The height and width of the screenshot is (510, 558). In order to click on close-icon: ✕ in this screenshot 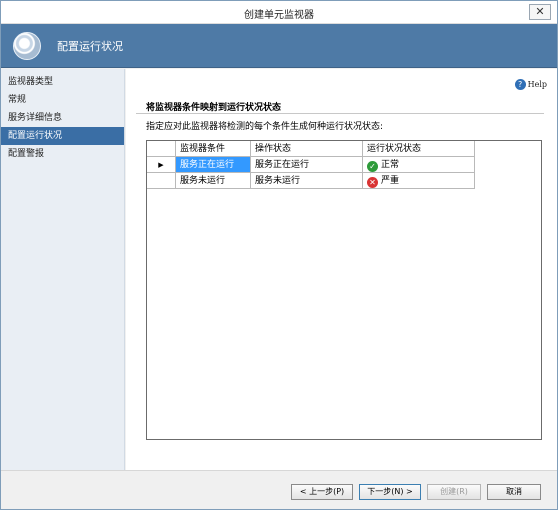, I will do `click(540, 11)`.